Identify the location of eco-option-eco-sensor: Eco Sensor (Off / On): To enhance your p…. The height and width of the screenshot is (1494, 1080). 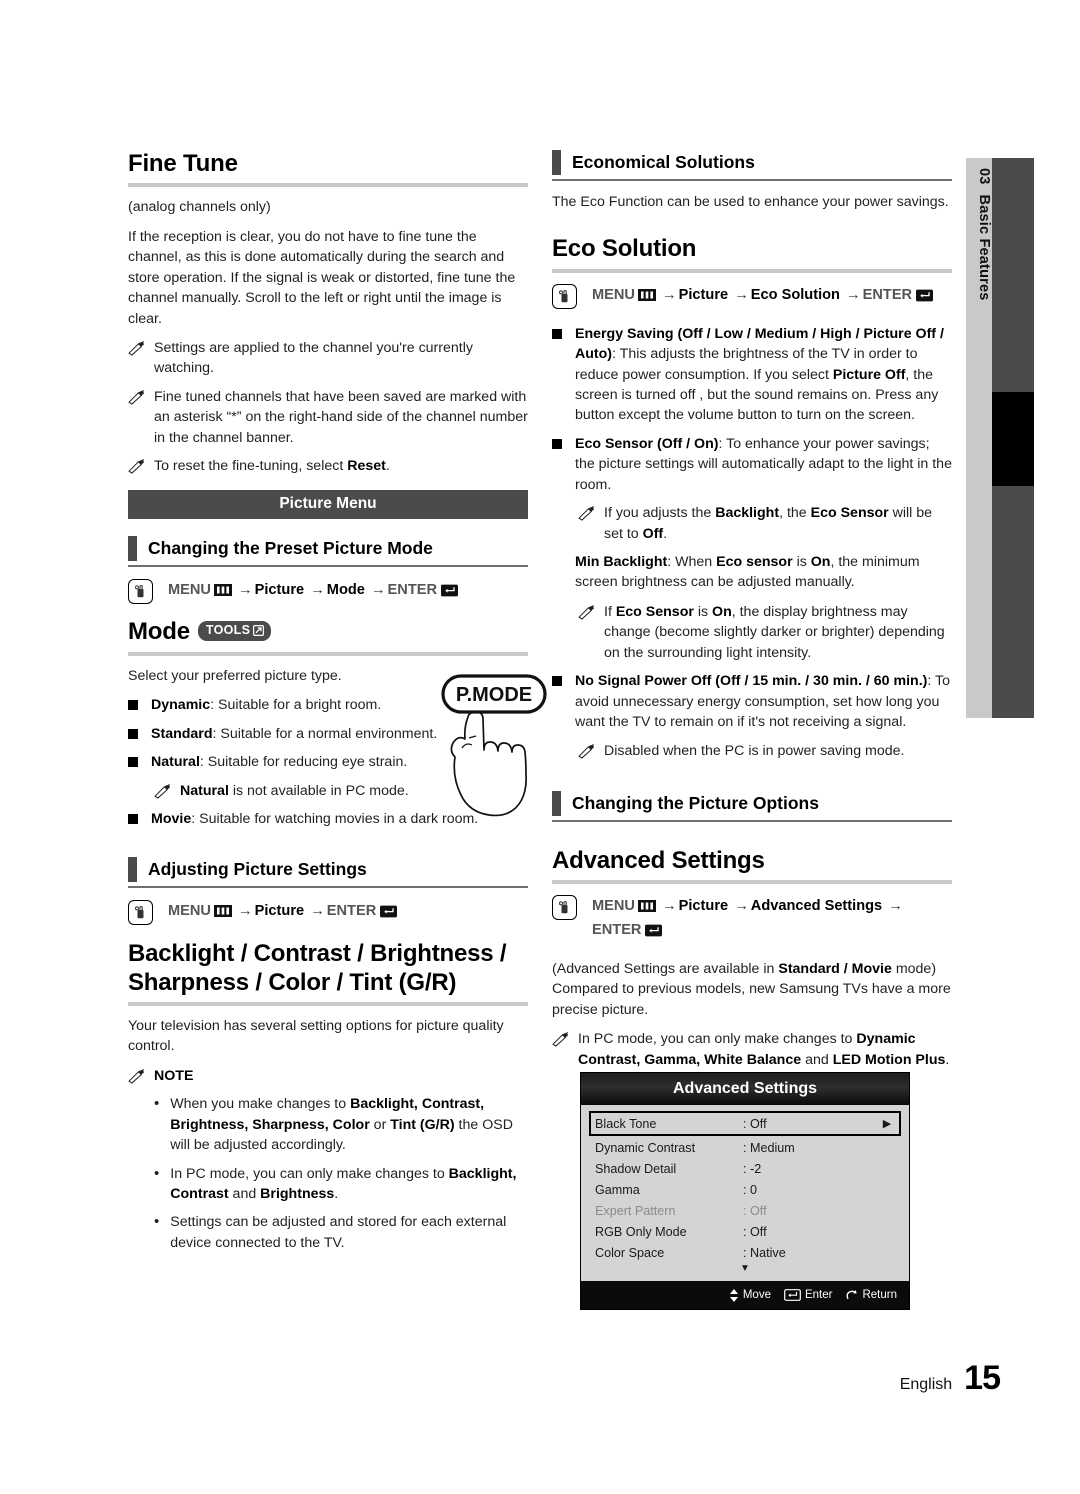
(752, 464).